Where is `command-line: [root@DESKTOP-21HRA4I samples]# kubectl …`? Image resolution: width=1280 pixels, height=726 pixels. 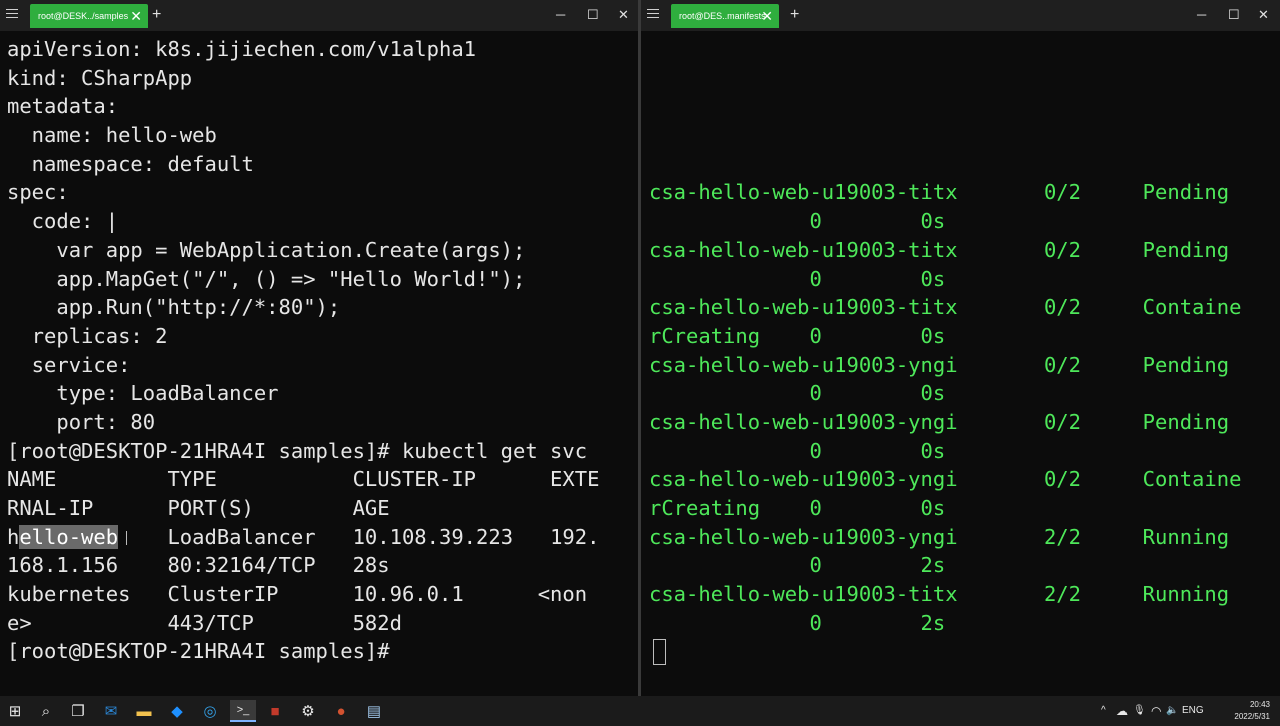 command-line: [root@DESKTOP-21HRA4I samples]# kubectl … is located at coordinates (297, 450).